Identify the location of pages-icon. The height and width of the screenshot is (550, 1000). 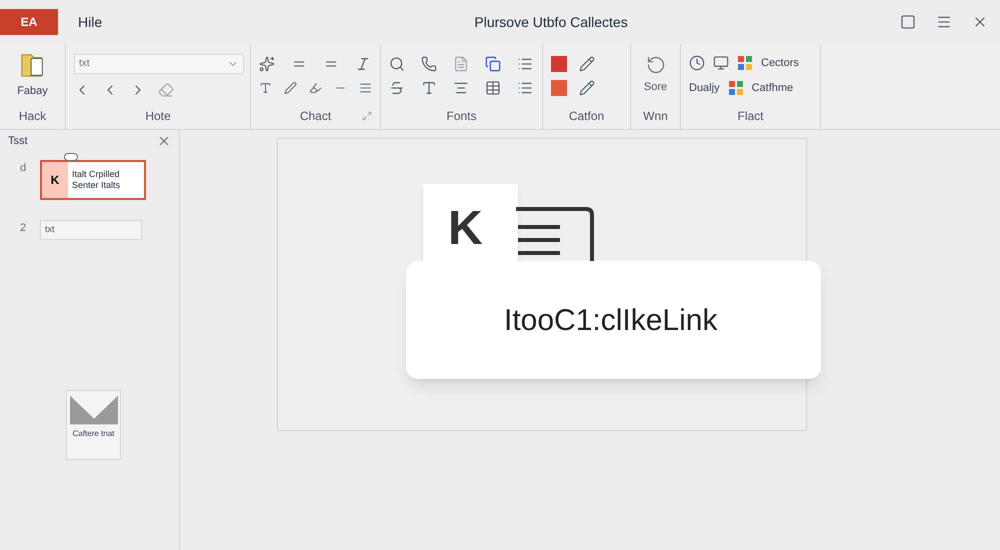
(493, 64).